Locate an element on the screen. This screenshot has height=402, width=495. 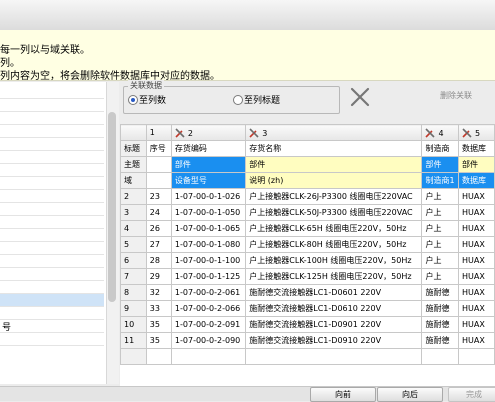
table-cell: 24 is located at coordinates (158, 212).